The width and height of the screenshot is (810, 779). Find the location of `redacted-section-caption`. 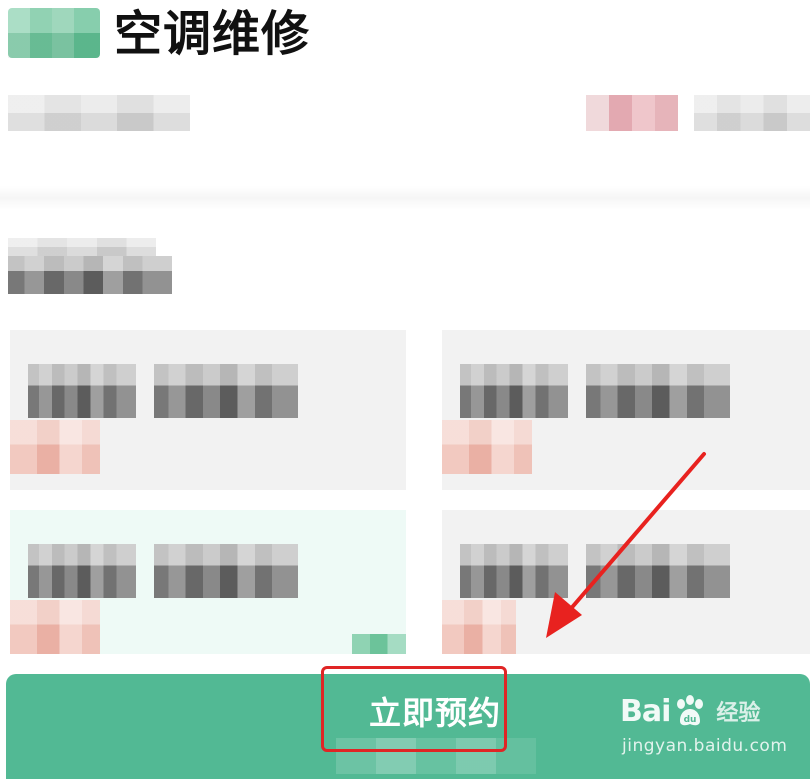

redacted-section-caption is located at coordinates (82, 247).